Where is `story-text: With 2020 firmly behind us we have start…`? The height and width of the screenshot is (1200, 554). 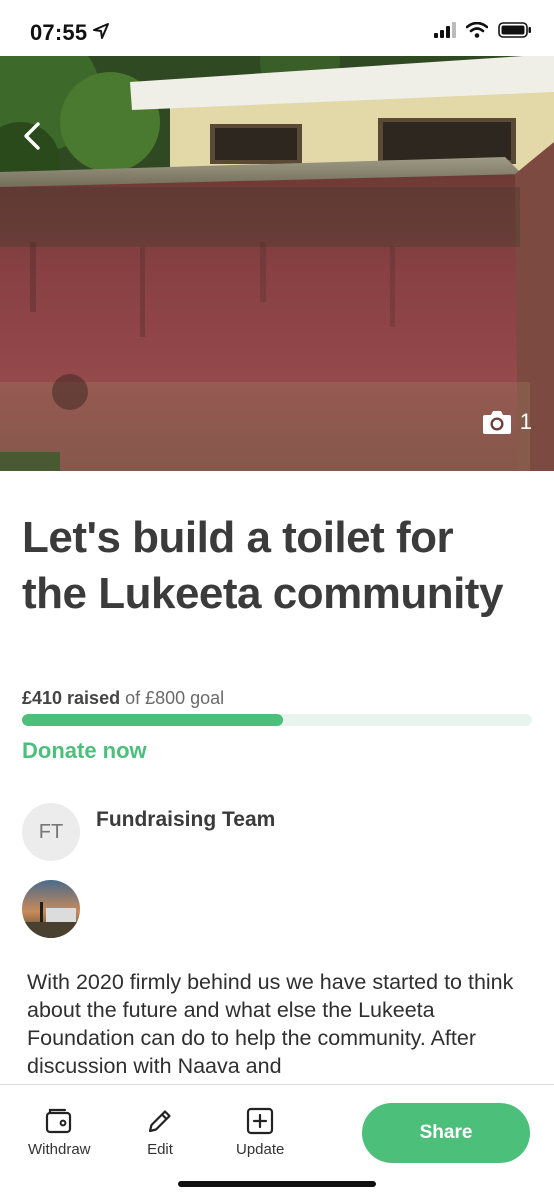 story-text: With 2020 firmly behind us we have start… is located at coordinates (270, 1024).